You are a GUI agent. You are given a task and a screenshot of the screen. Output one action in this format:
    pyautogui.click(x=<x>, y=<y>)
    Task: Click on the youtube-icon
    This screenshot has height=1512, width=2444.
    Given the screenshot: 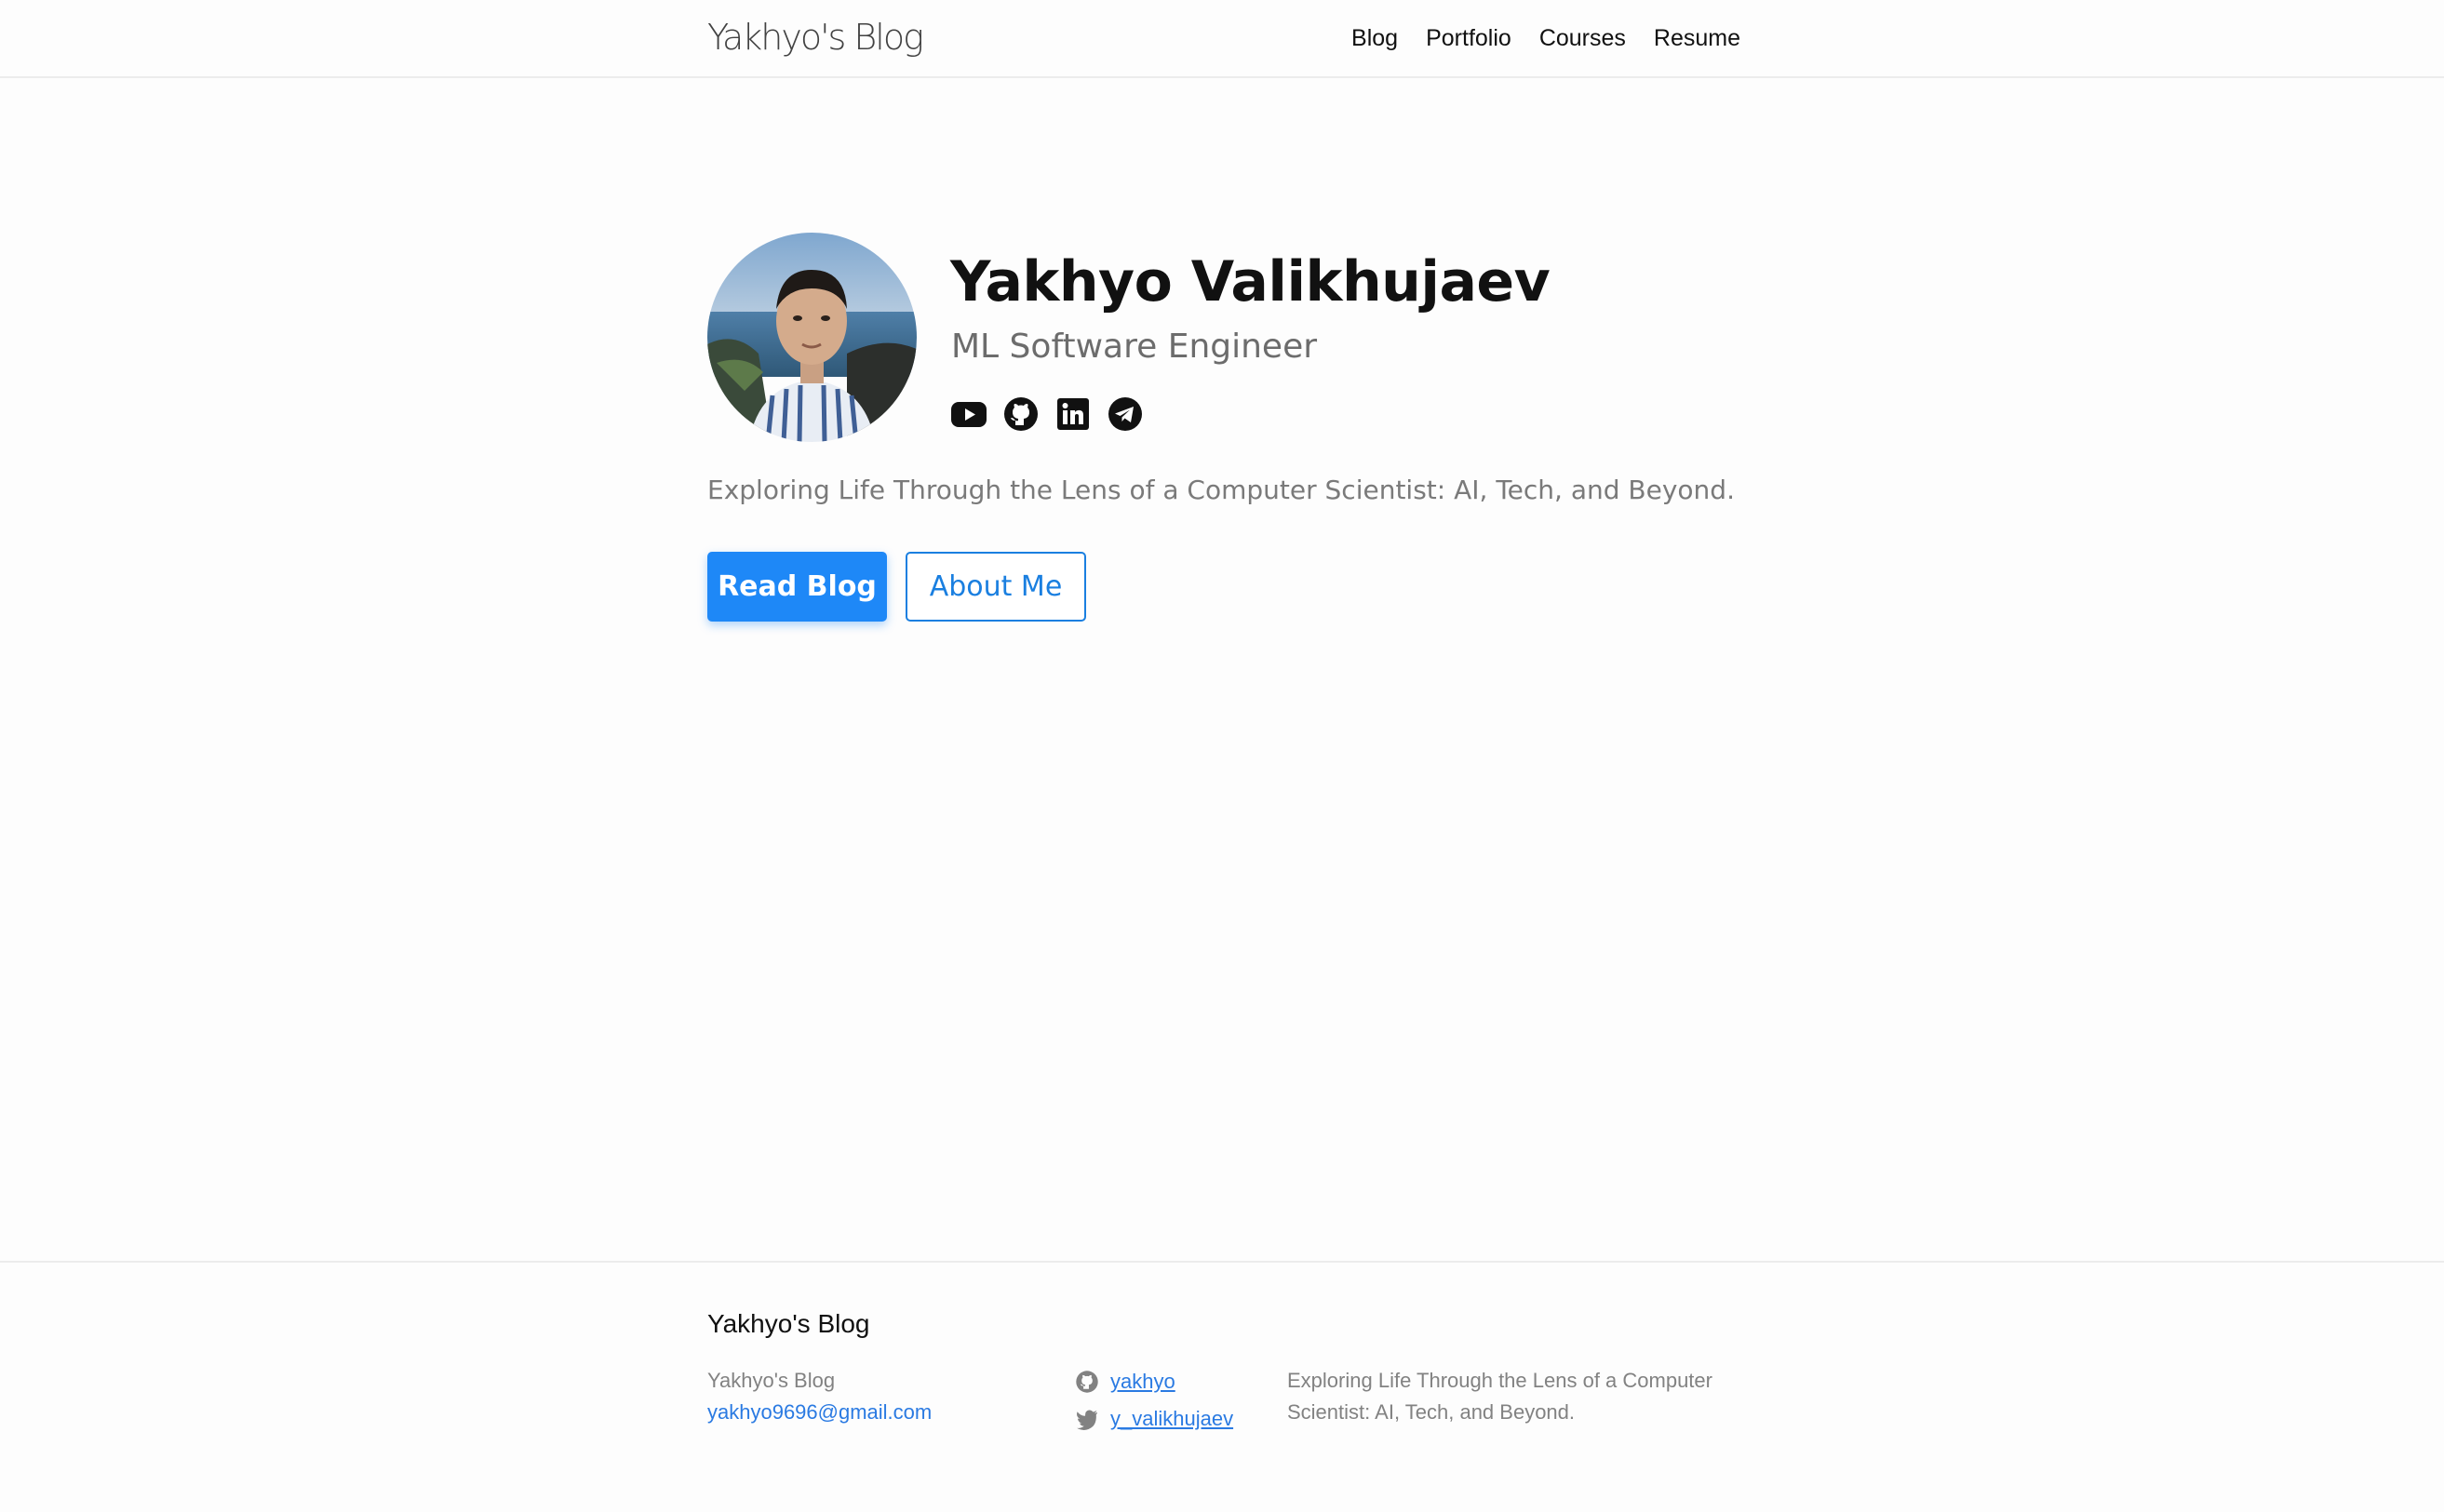 What is the action you would take?
    pyautogui.click(x=969, y=414)
    